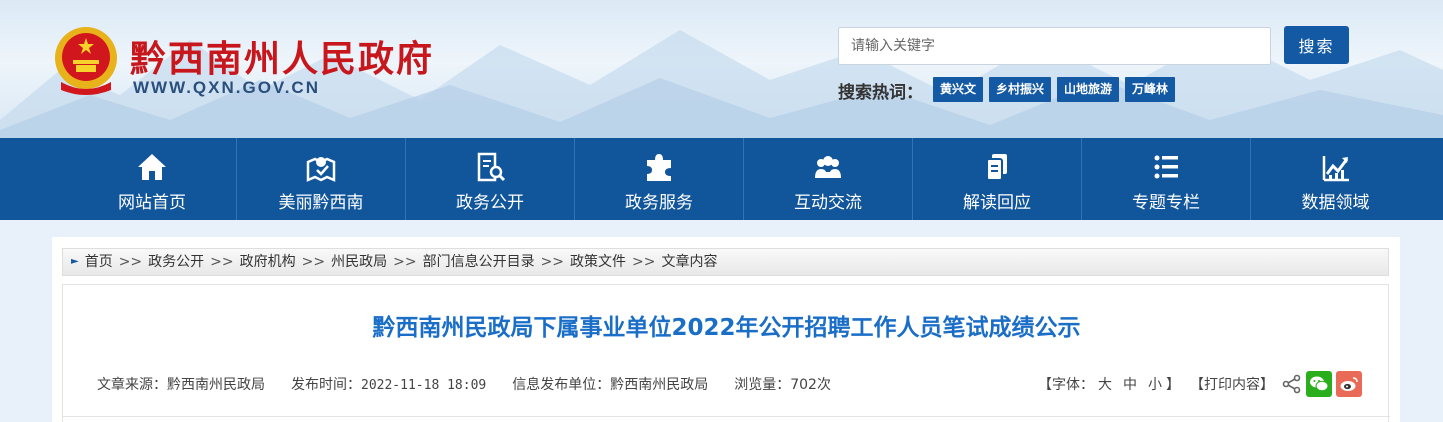  I want to click on nav-item-interaction: 互动交流, so click(828, 179).